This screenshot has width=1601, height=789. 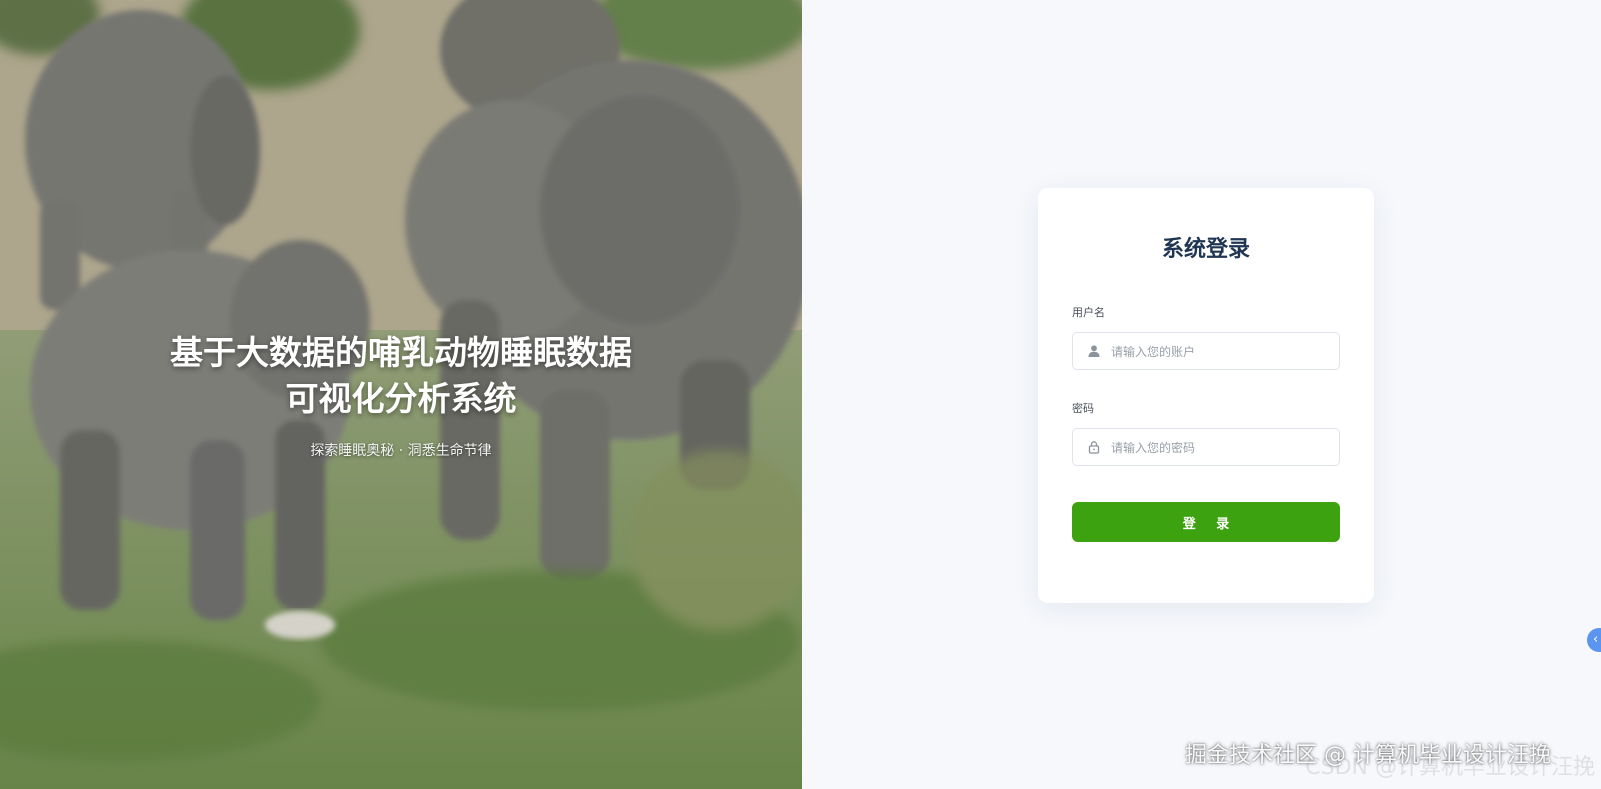 I want to click on password-label: 密码, so click(x=1083, y=408).